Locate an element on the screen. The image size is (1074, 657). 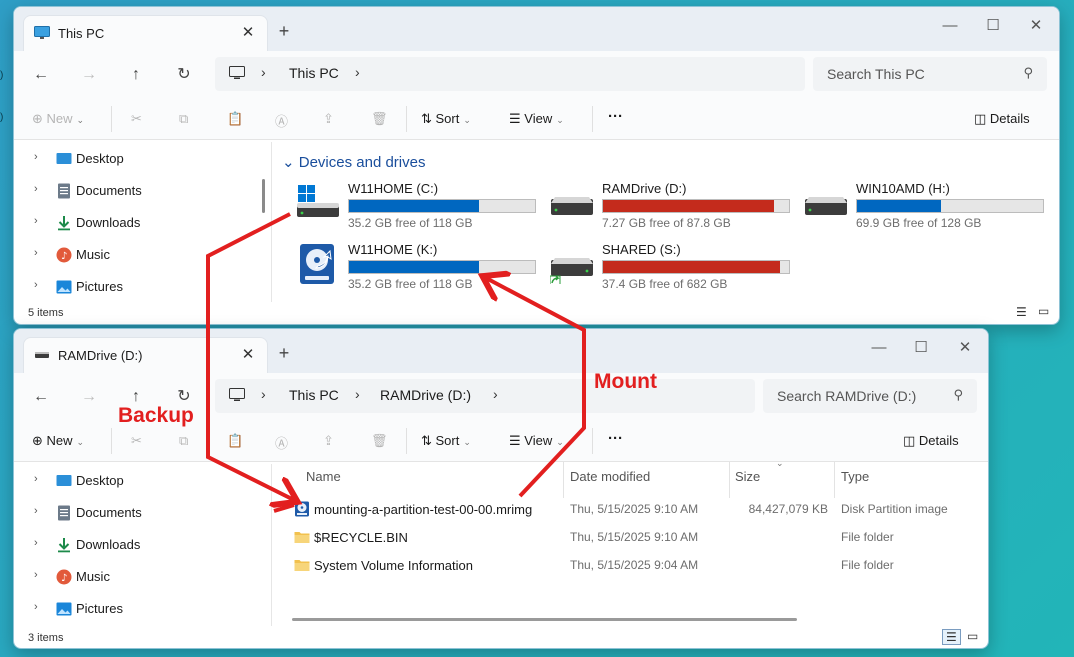
tab-this-pc: This PC ✕ is located at coordinates (145, 33).